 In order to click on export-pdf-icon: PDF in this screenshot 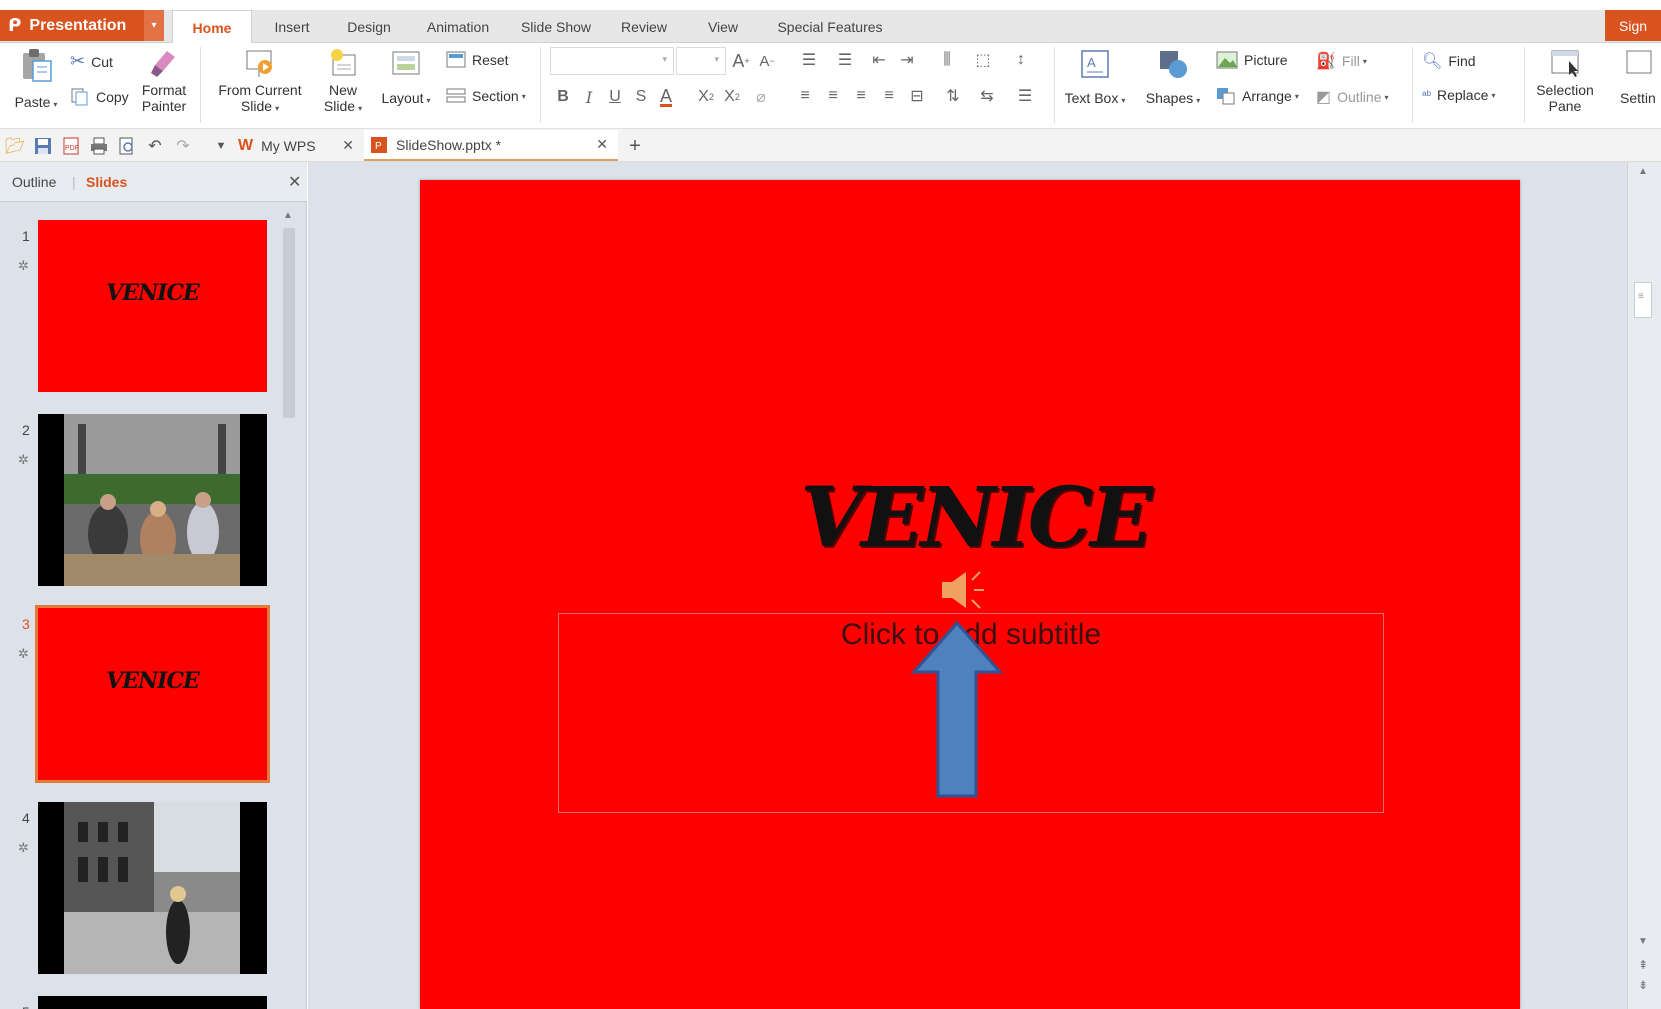, I will do `click(71, 146)`.